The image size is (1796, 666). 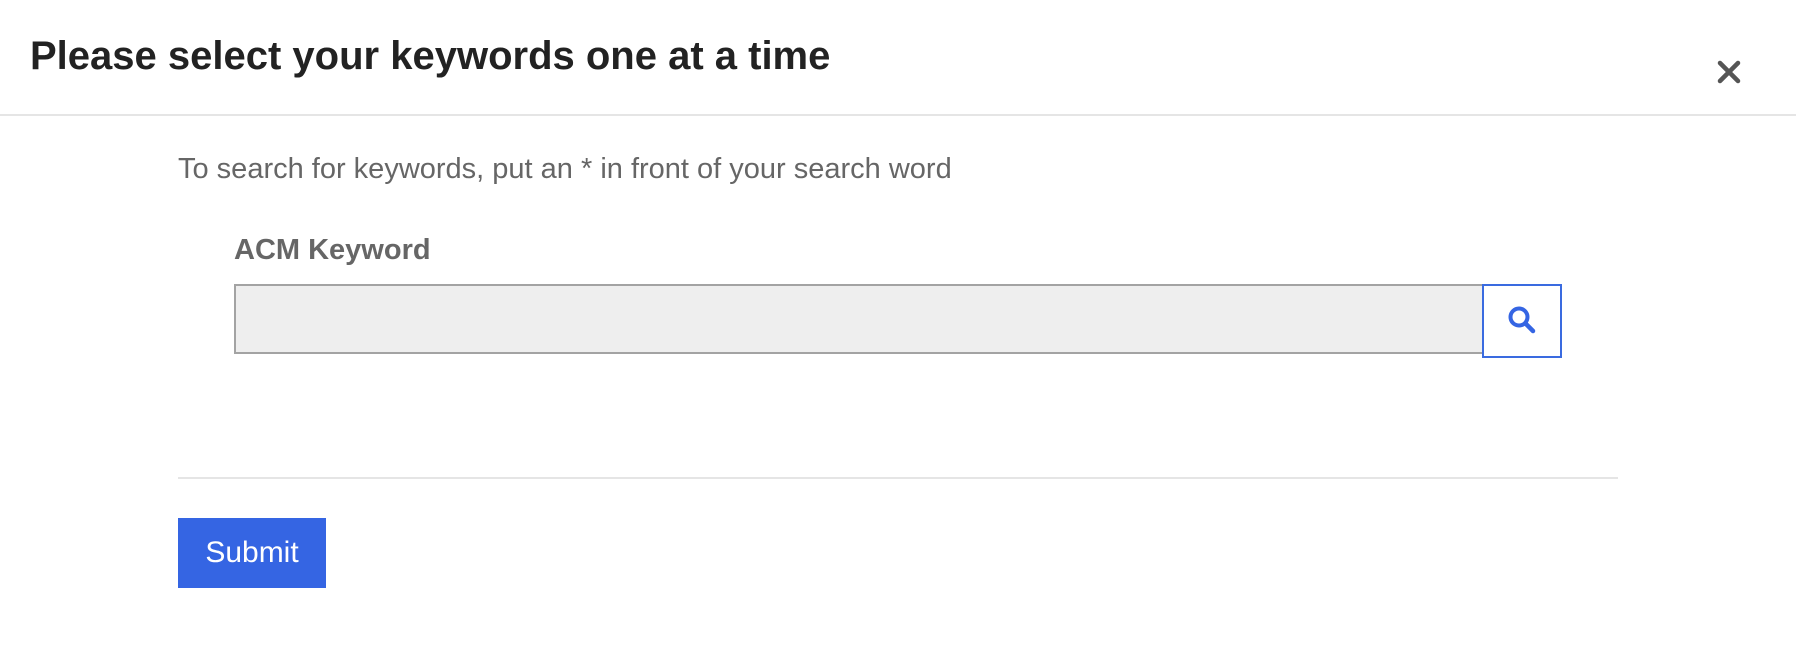 I want to click on search-icon, so click(x=1522, y=321).